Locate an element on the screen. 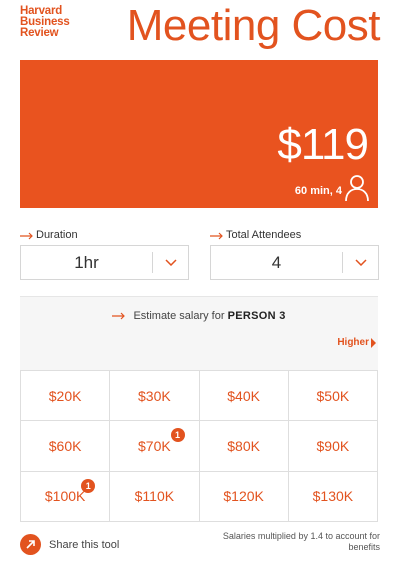 The width and height of the screenshot is (400, 570). estimate-salary-prompt: Estimate salary for PERSON 3 is located at coordinates (199, 316).